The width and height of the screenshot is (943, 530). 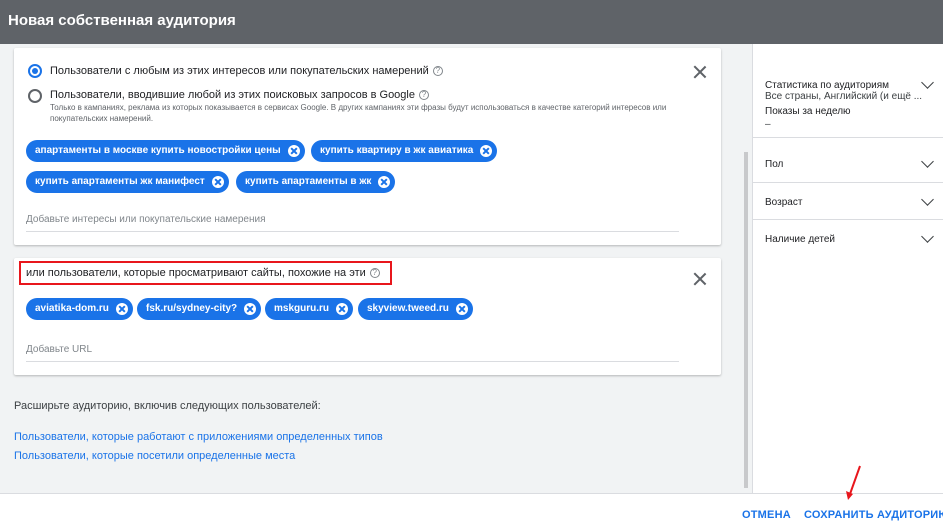 I want to click on scrollbar, so click(x=746, y=320).